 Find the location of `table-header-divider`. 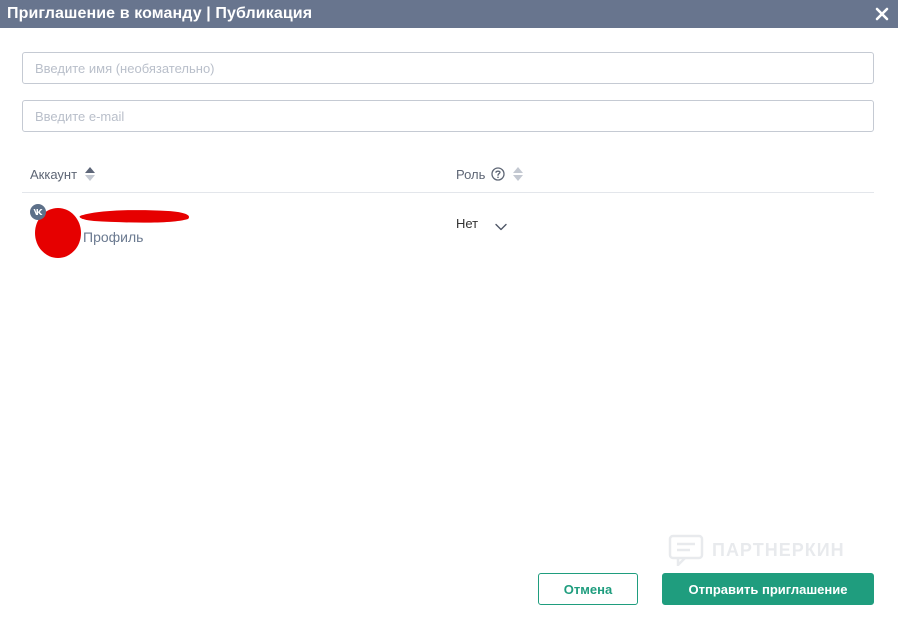

table-header-divider is located at coordinates (448, 192).